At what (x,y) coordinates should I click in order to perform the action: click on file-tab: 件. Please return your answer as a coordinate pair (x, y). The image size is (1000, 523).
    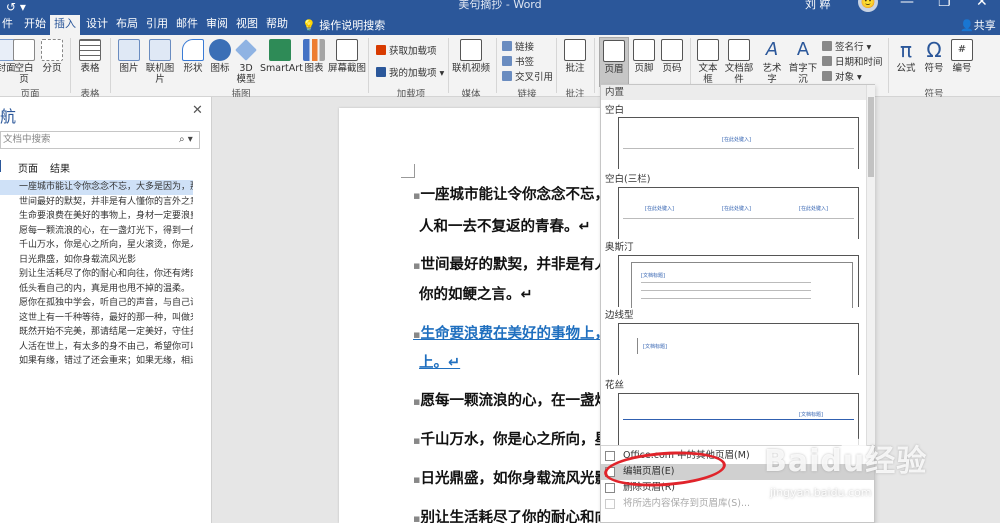
    Looking at the image, I should click on (8, 25).